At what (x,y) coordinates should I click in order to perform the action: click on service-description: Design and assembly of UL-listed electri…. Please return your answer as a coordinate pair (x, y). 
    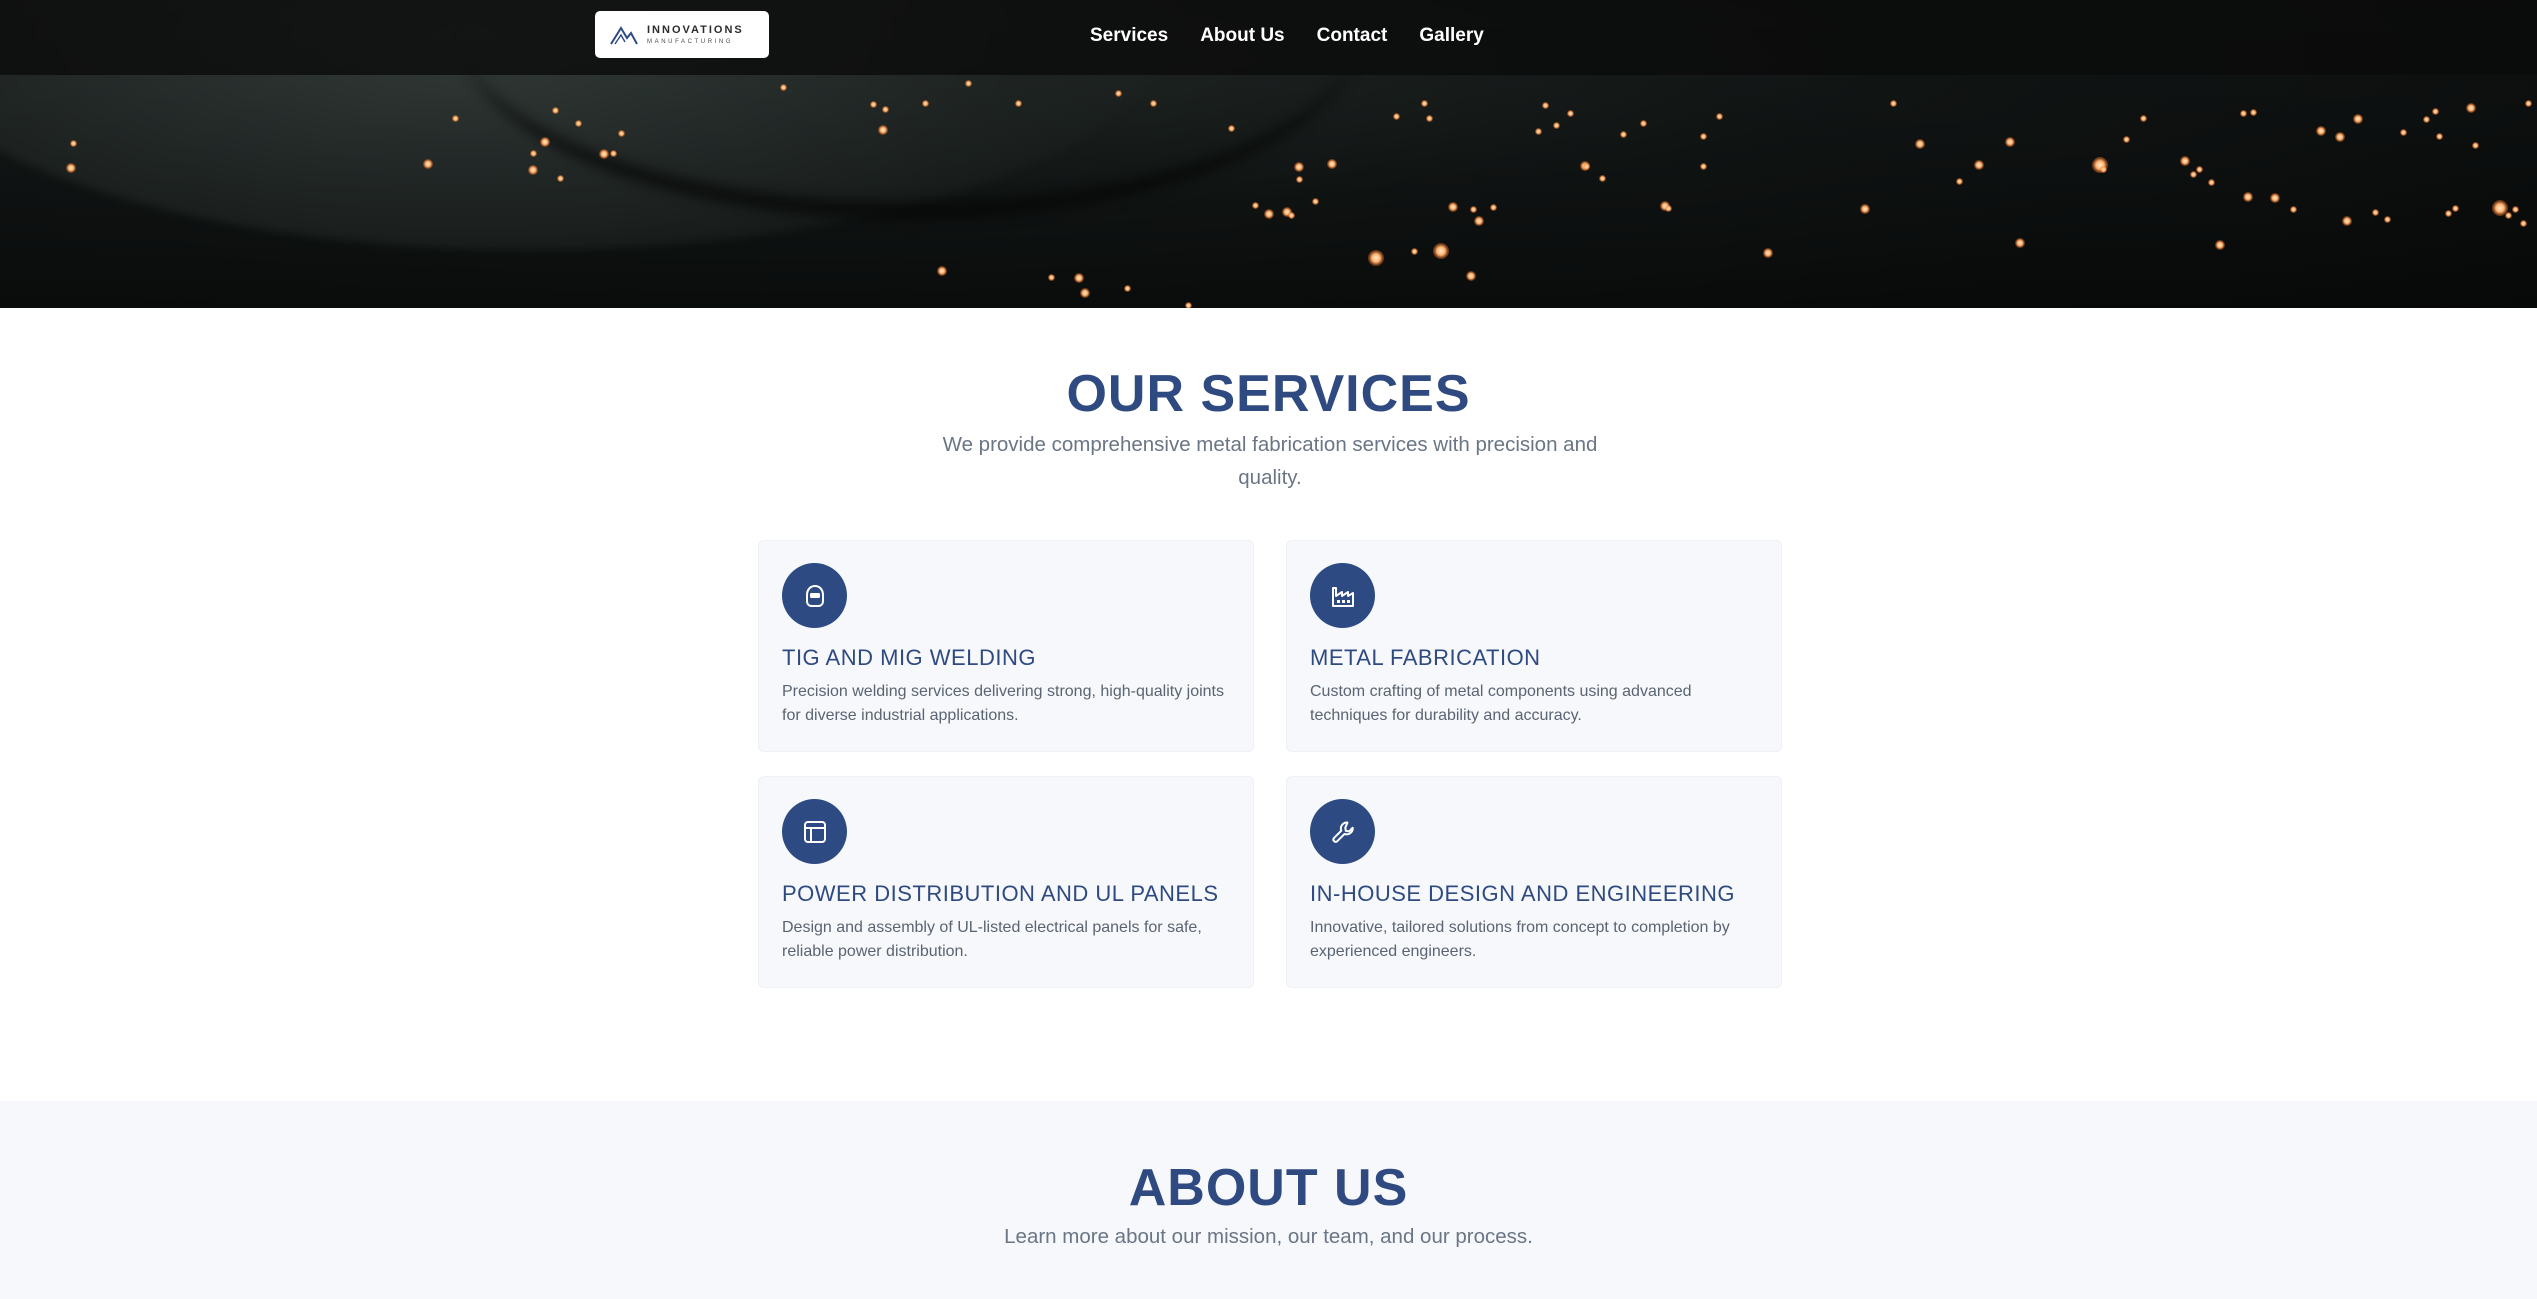
    Looking at the image, I should click on (992, 939).